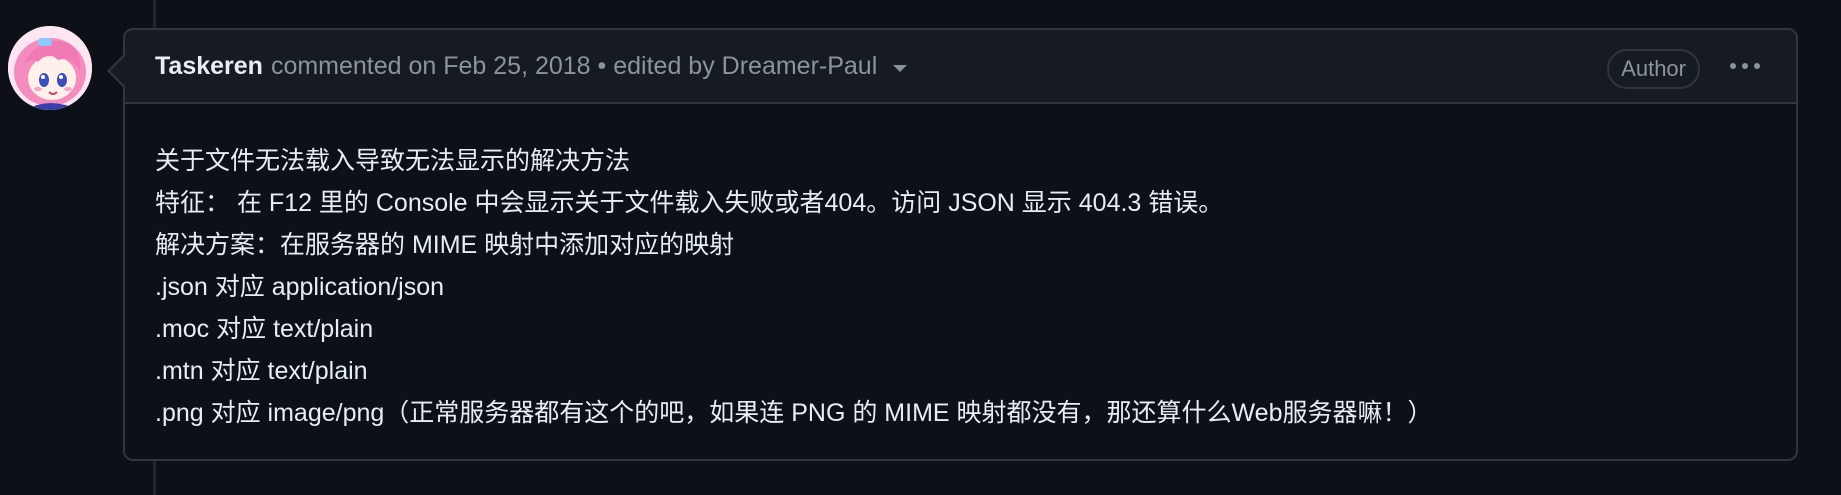 The height and width of the screenshot is (495, 1841). What do you see at coordinates (300, 287) in the screenshot?
I see `comment-line: .json 对应 application/json` at bounding box center [300, 287].